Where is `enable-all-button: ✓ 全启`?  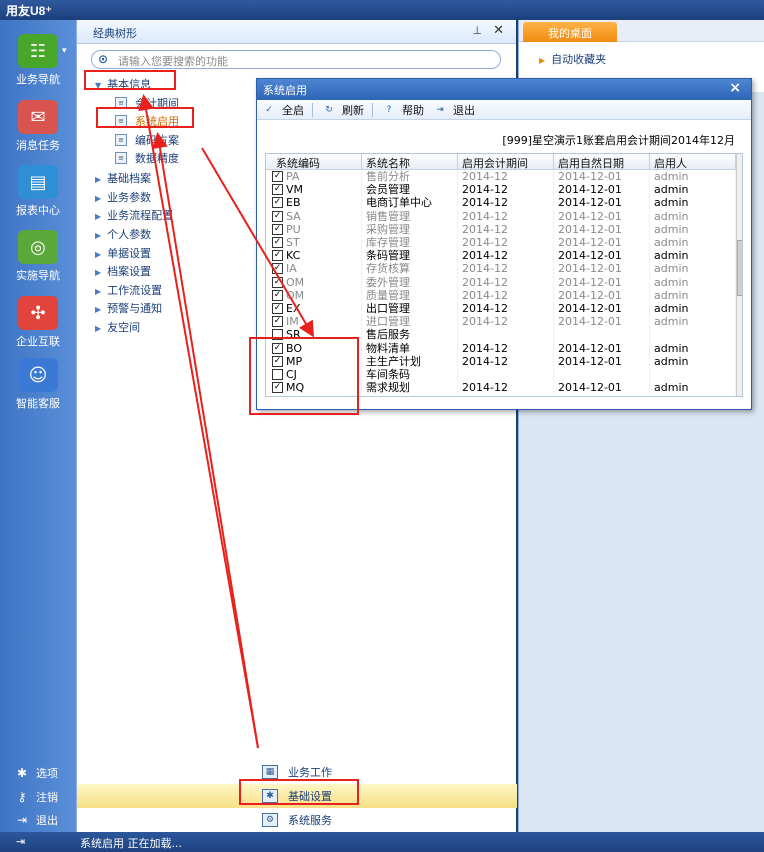 enable-all-button: ✓ 全启 is located at coordinates (282, 110).